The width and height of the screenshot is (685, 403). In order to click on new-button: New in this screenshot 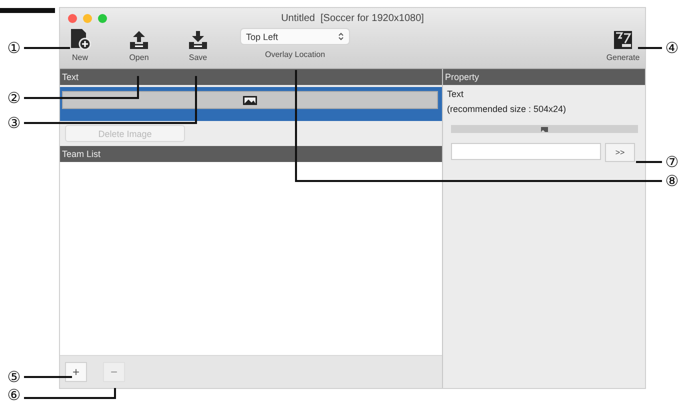, I will do `click(80, 45)`.